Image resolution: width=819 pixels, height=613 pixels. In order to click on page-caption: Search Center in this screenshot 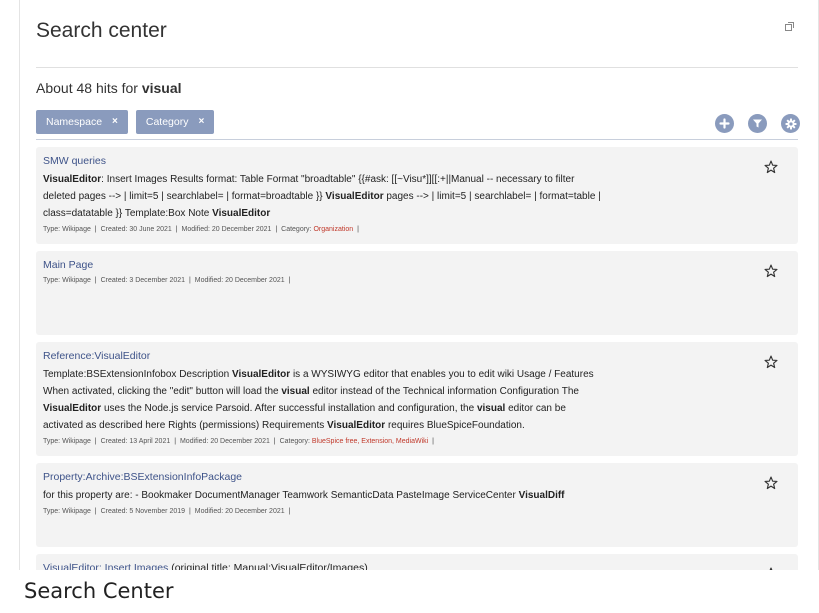, I will do `click(99, 591)`.